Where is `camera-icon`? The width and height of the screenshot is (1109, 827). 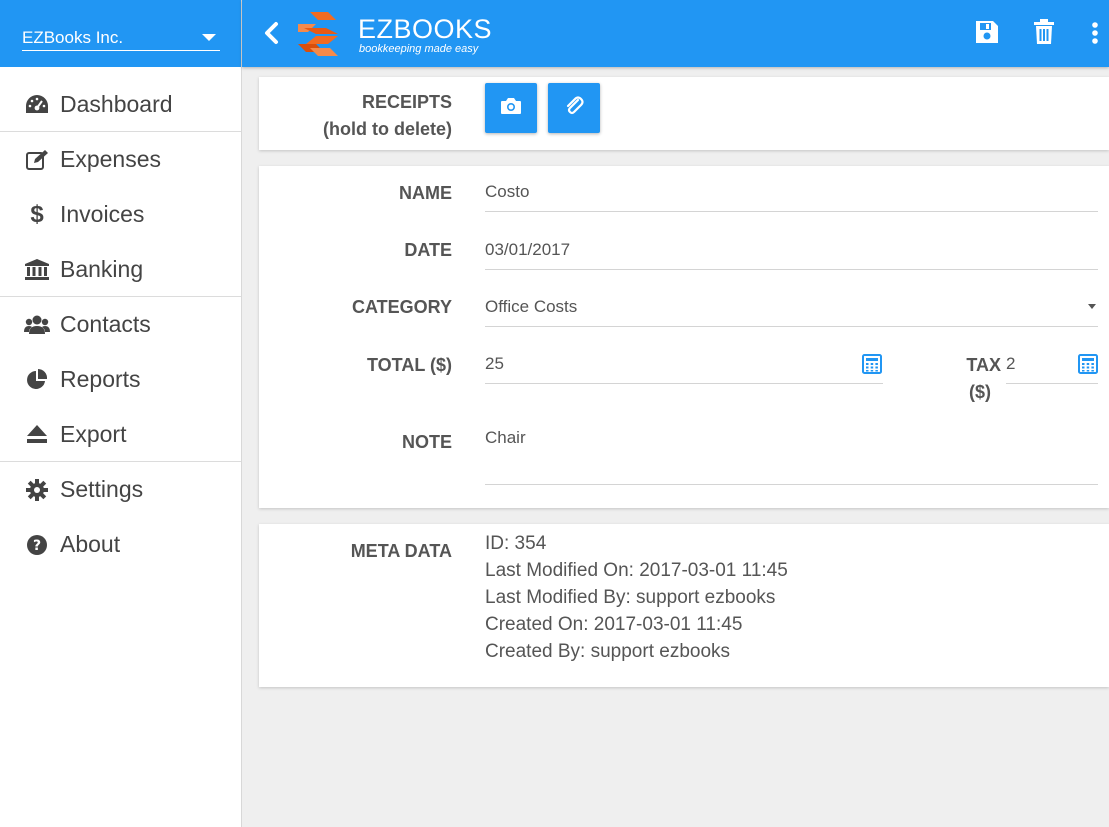
camera-icon is located at coordinates (511, 108).